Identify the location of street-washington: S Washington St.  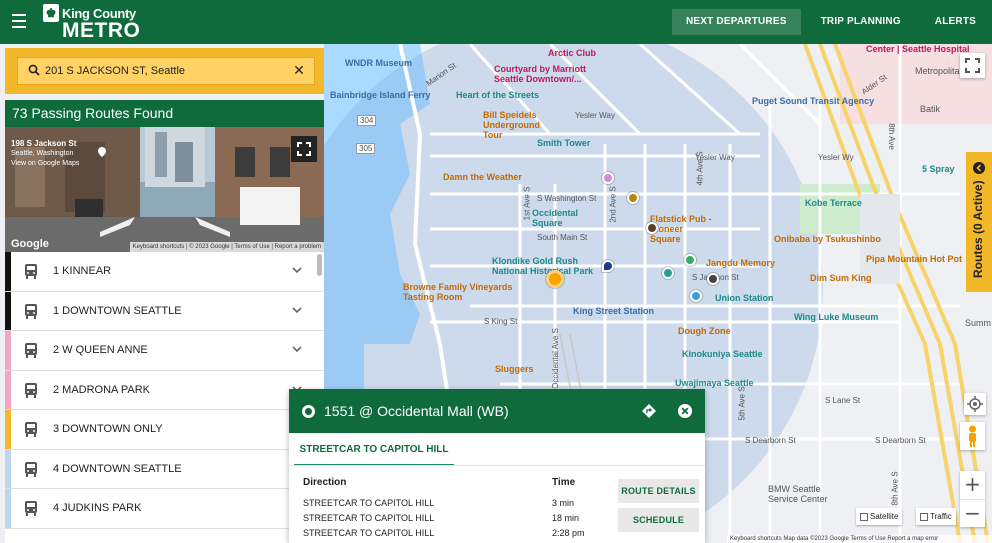
(567, 198).